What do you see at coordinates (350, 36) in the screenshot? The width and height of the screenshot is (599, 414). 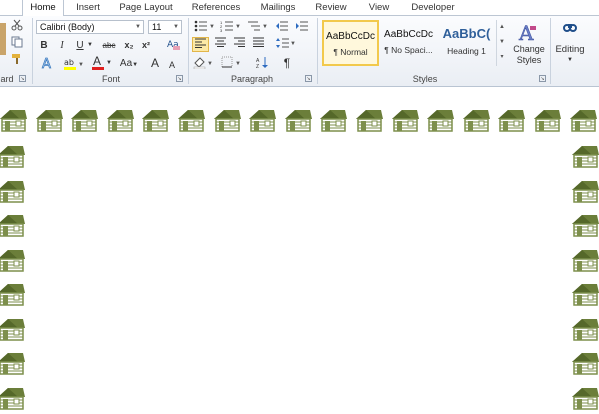 I see `style-preview: AaBbCcDc` at bounding box center [350, 36].